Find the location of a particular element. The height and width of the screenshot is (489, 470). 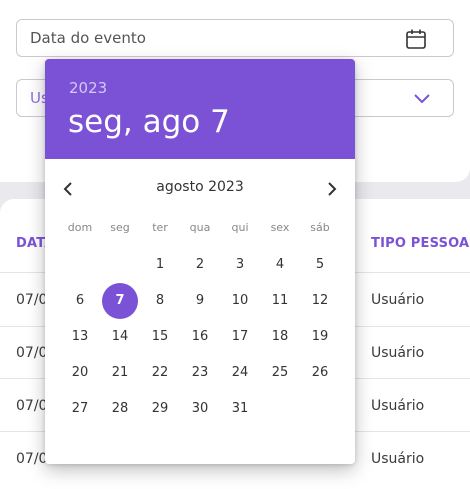

row-4-tipo: Usuário is located at coordinates (398, 459).